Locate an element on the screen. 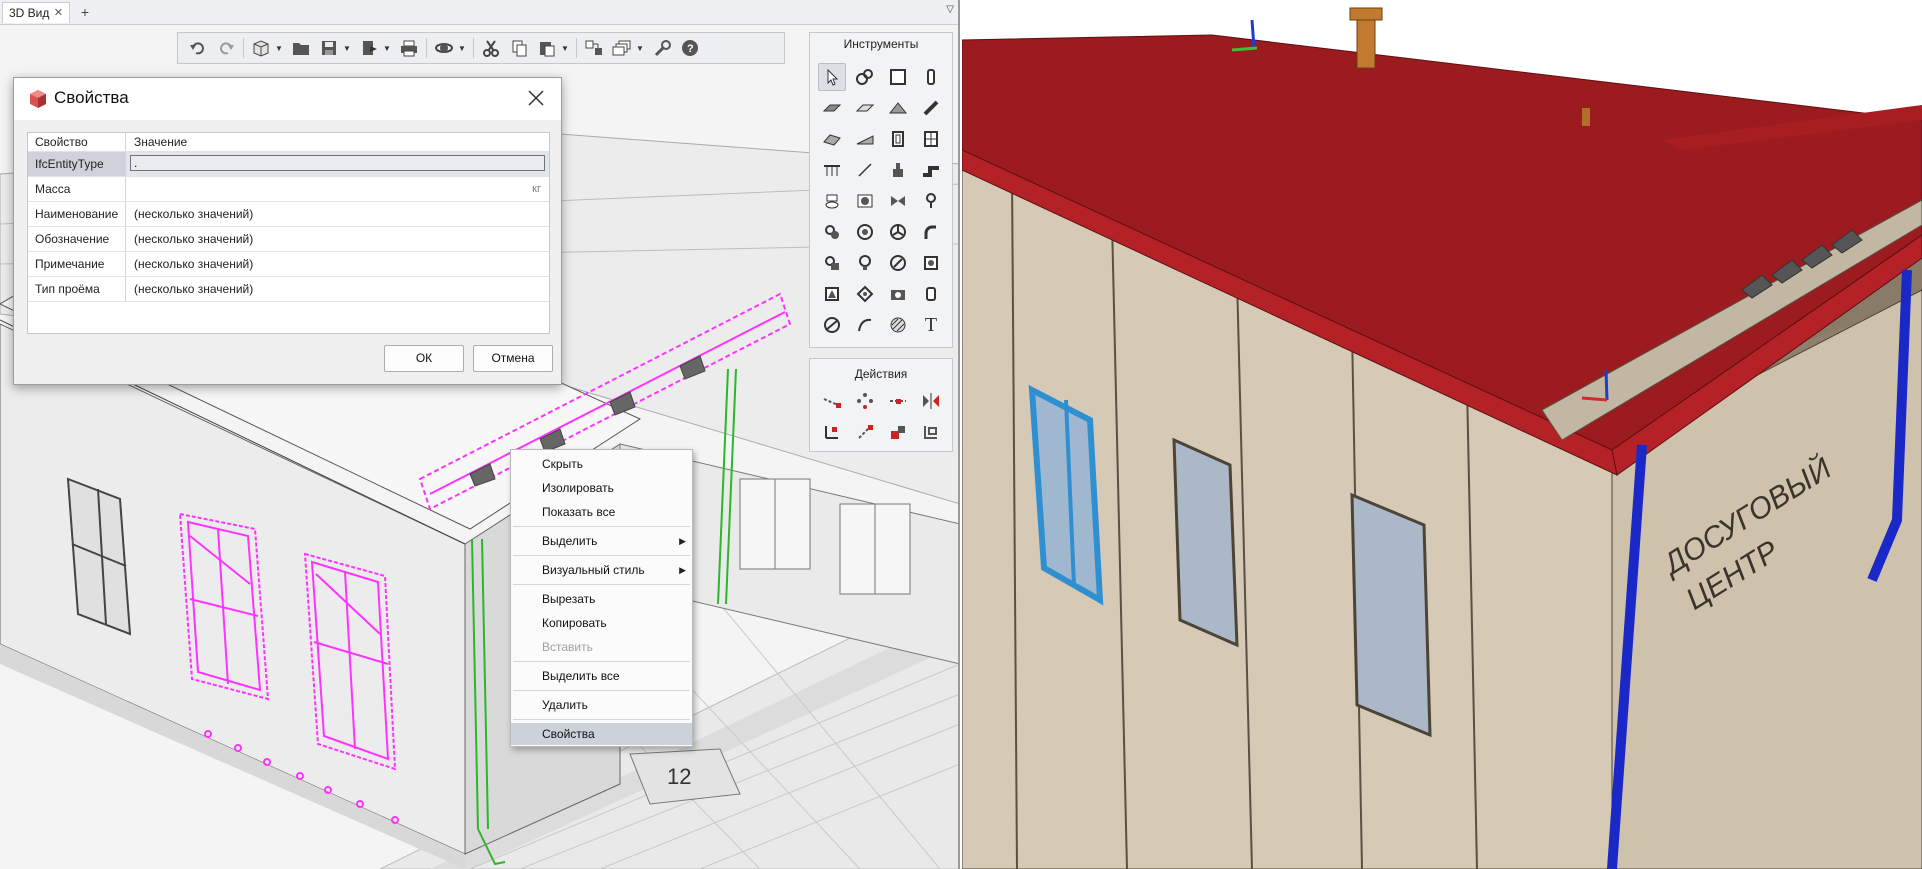 The image size is (1922, 869). link-model-icon is located at coordinates (594, 48).